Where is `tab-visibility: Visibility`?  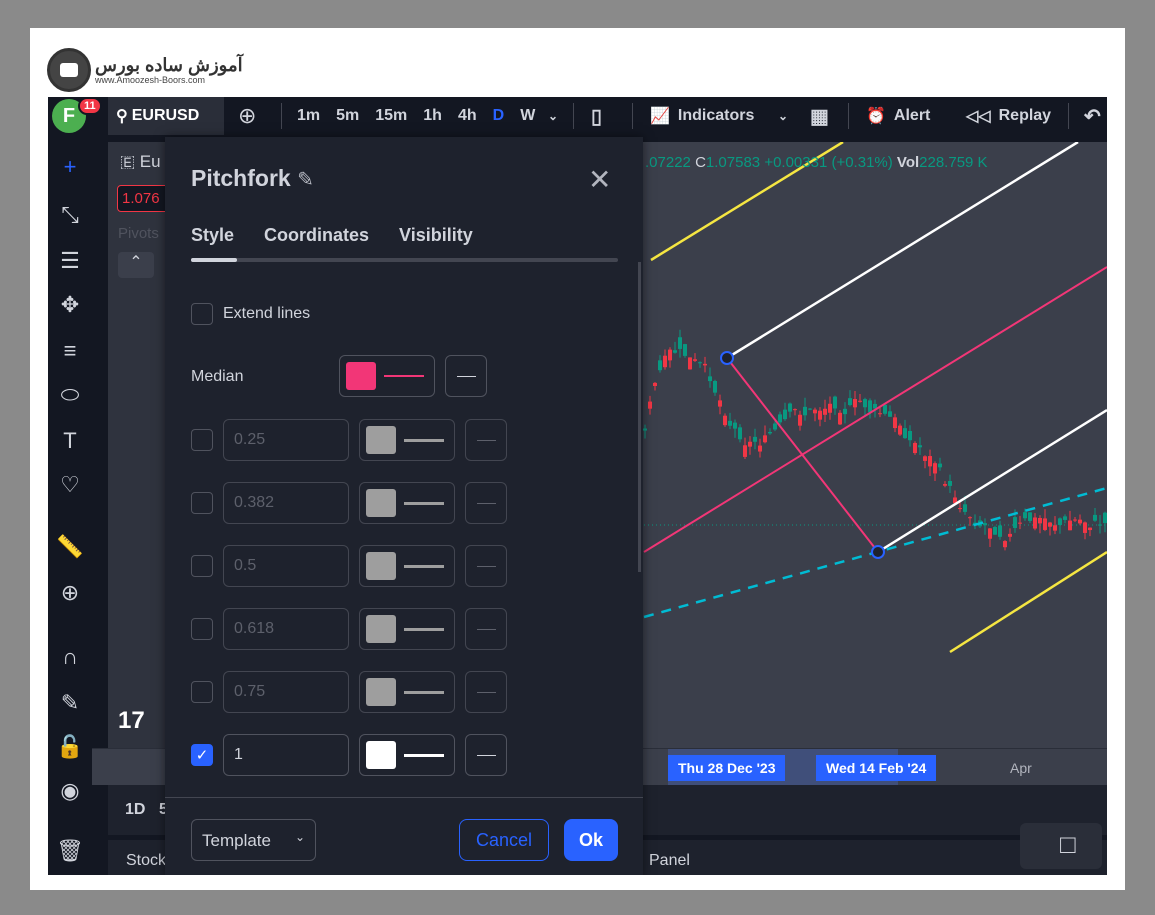
tab-visibility: Visibility is located at coordinates (436, 235).